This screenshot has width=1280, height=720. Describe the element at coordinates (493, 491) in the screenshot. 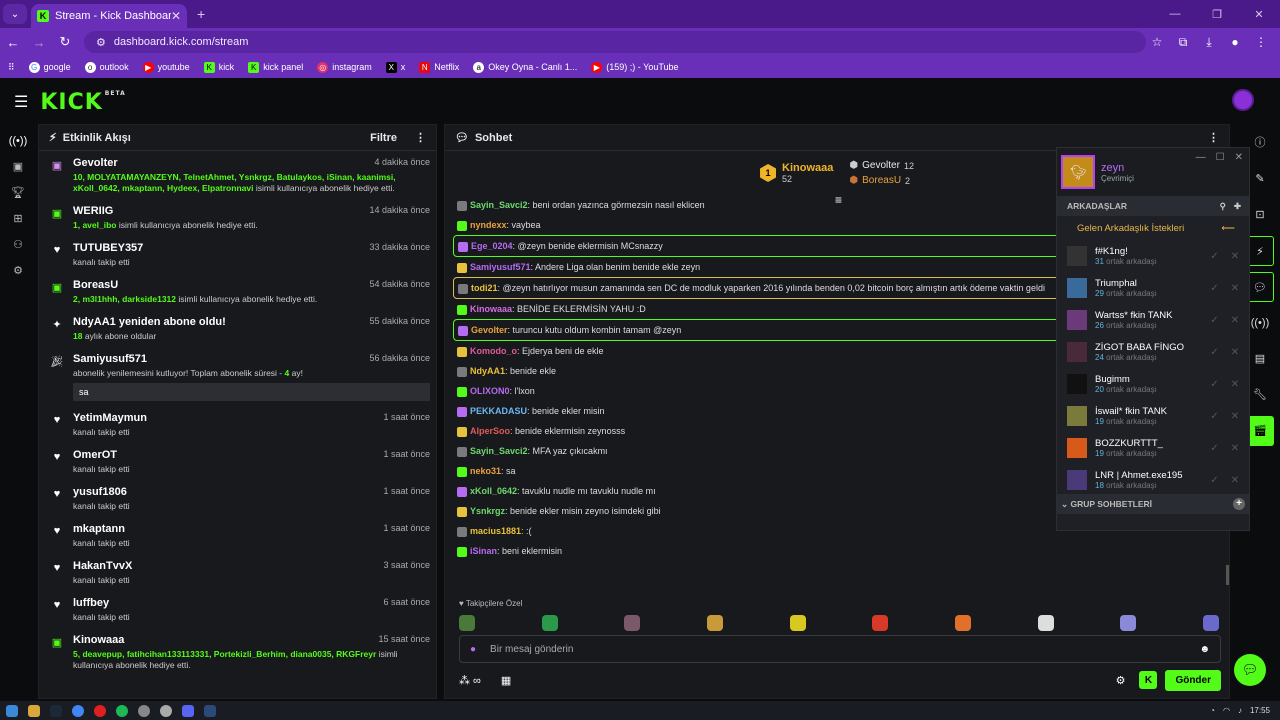

I see `chat-username: xKoll_0642` at that location.